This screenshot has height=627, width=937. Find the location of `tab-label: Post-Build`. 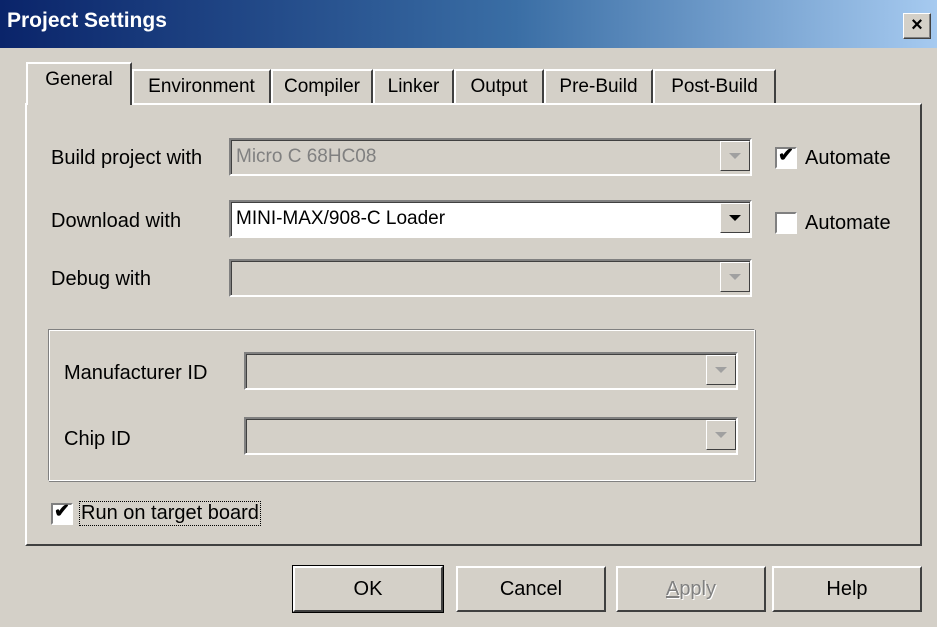

tab-label: Post-Build is located at coordinates (714, 86).